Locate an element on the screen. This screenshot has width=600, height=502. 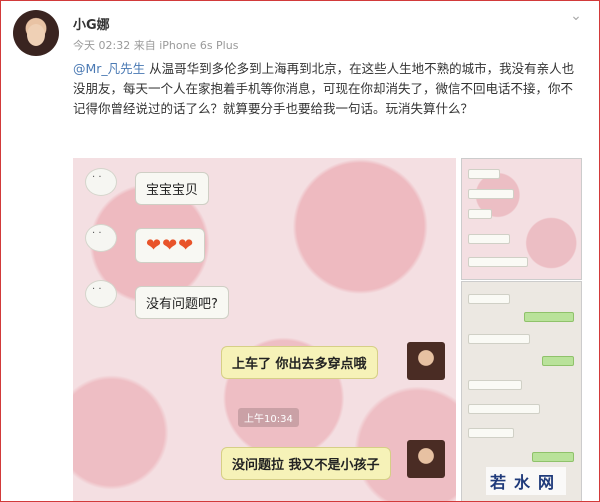
chat-timestamp: 上午10:34 is located at coordinates (268, 417).